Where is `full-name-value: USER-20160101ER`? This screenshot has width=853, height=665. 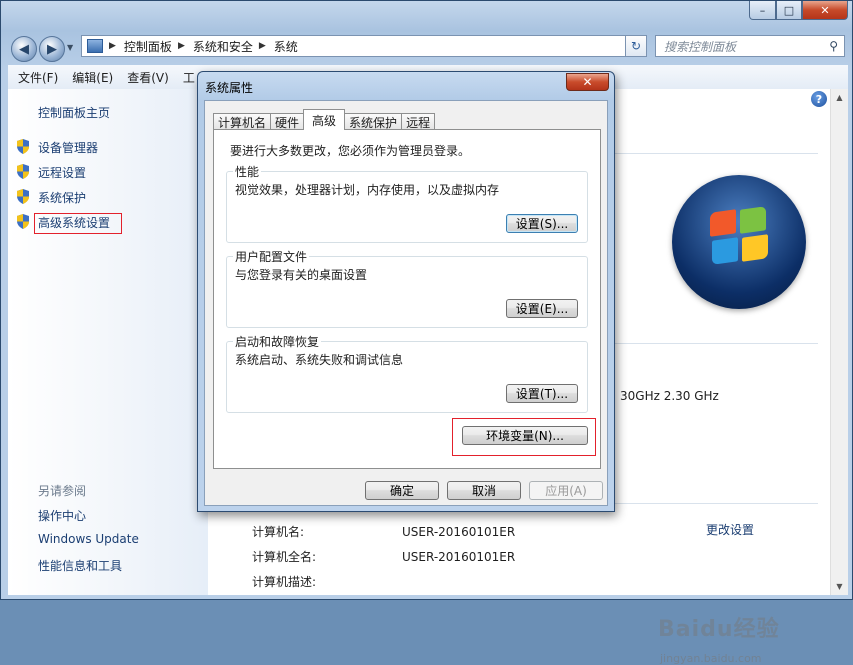
full-name-value: USER-20160101ER is located at coordinates (459, 557).